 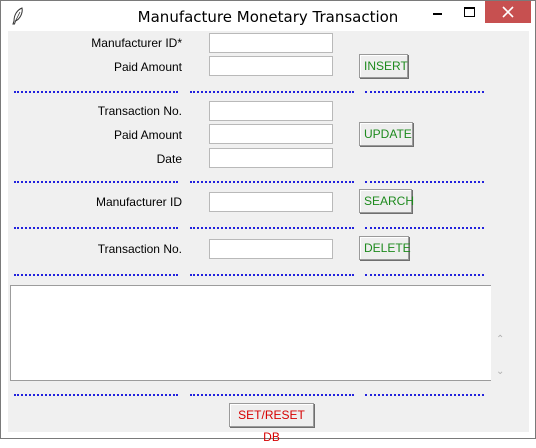 I want to click on title-bar: Manufacture Monetary Transaction, so click(x=268, y=16).